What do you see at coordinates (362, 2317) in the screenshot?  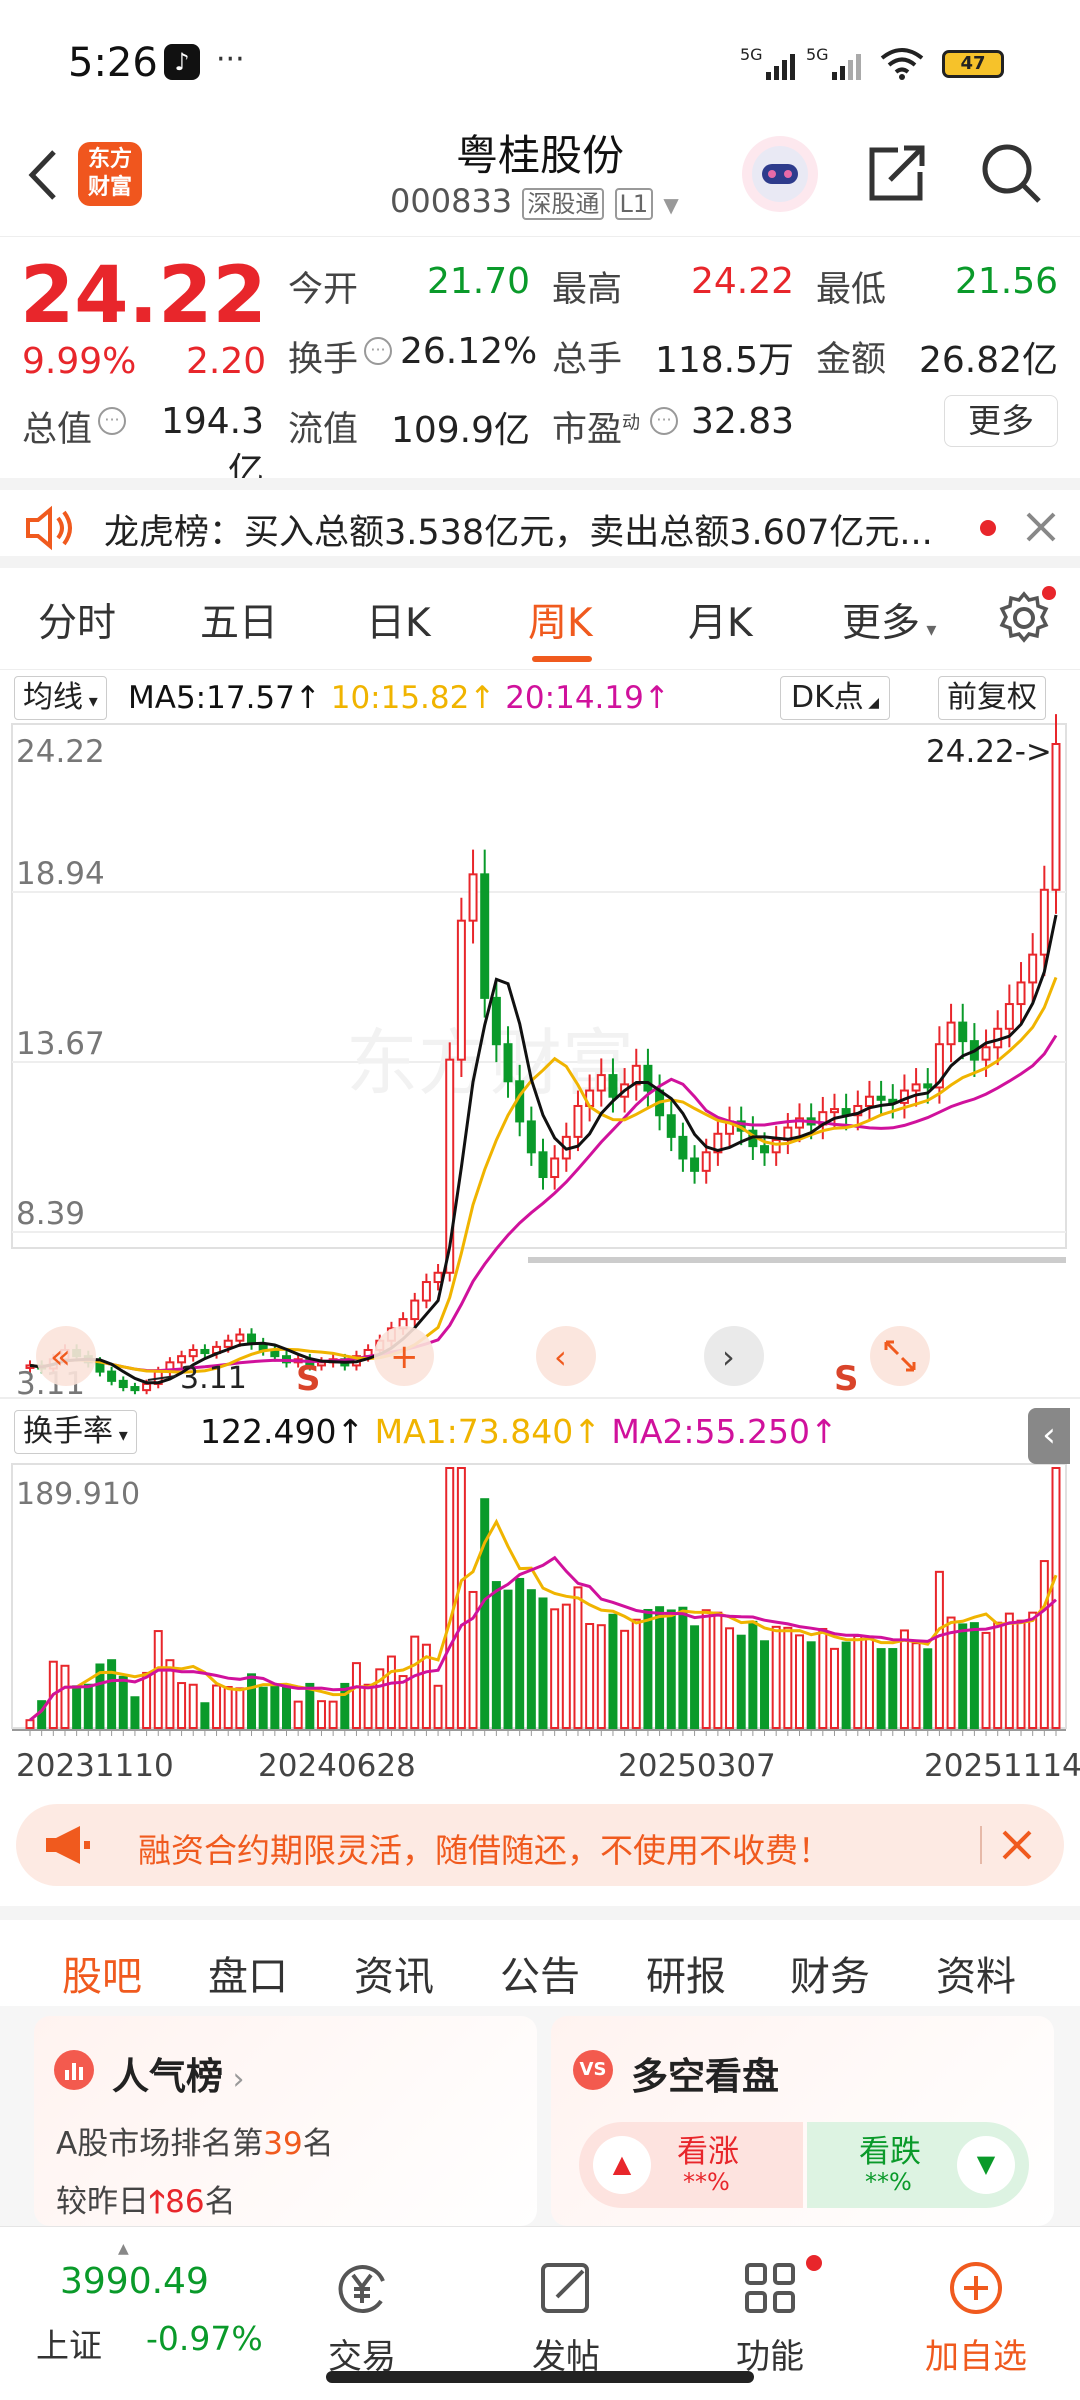 I see `trade-button: 交易` at bounding box center [362, 2317].